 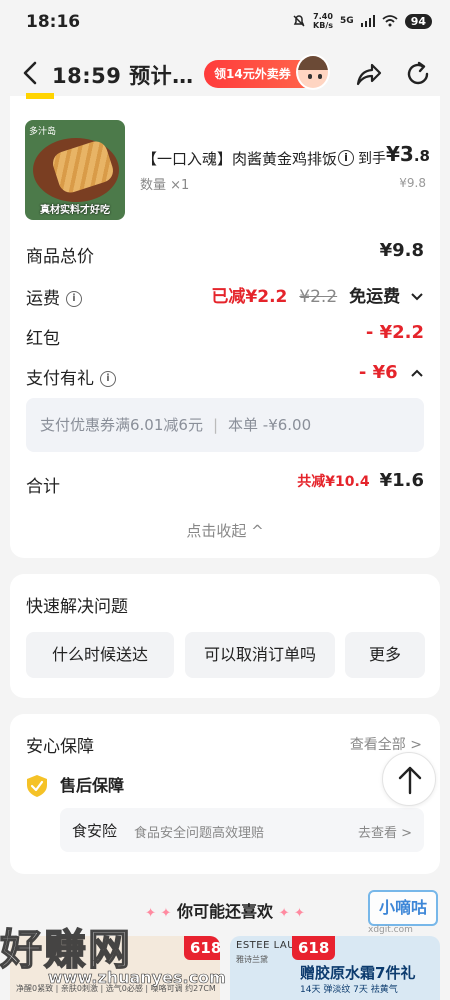 What do you see at coordinates (358, 973) in the screenshot?
I see `recommend-headline: 赠胶原水霜7件礼` at bounding box center [358, 973].